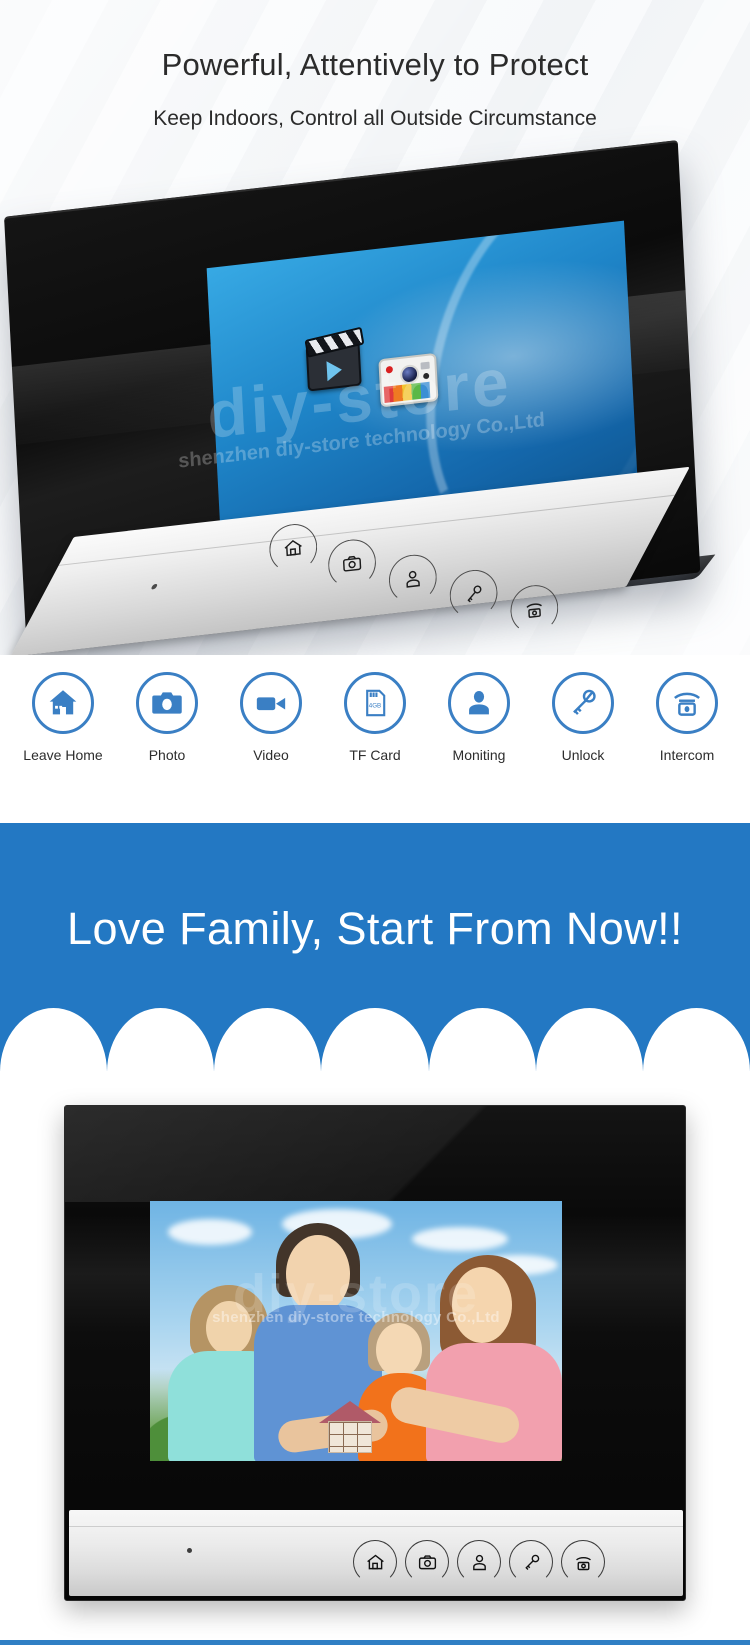 This screenshot has height=1645, width=750. Describe the element at coordinates (375, 755) in the screenshot. I see `feature-label: TF Card` at that location.